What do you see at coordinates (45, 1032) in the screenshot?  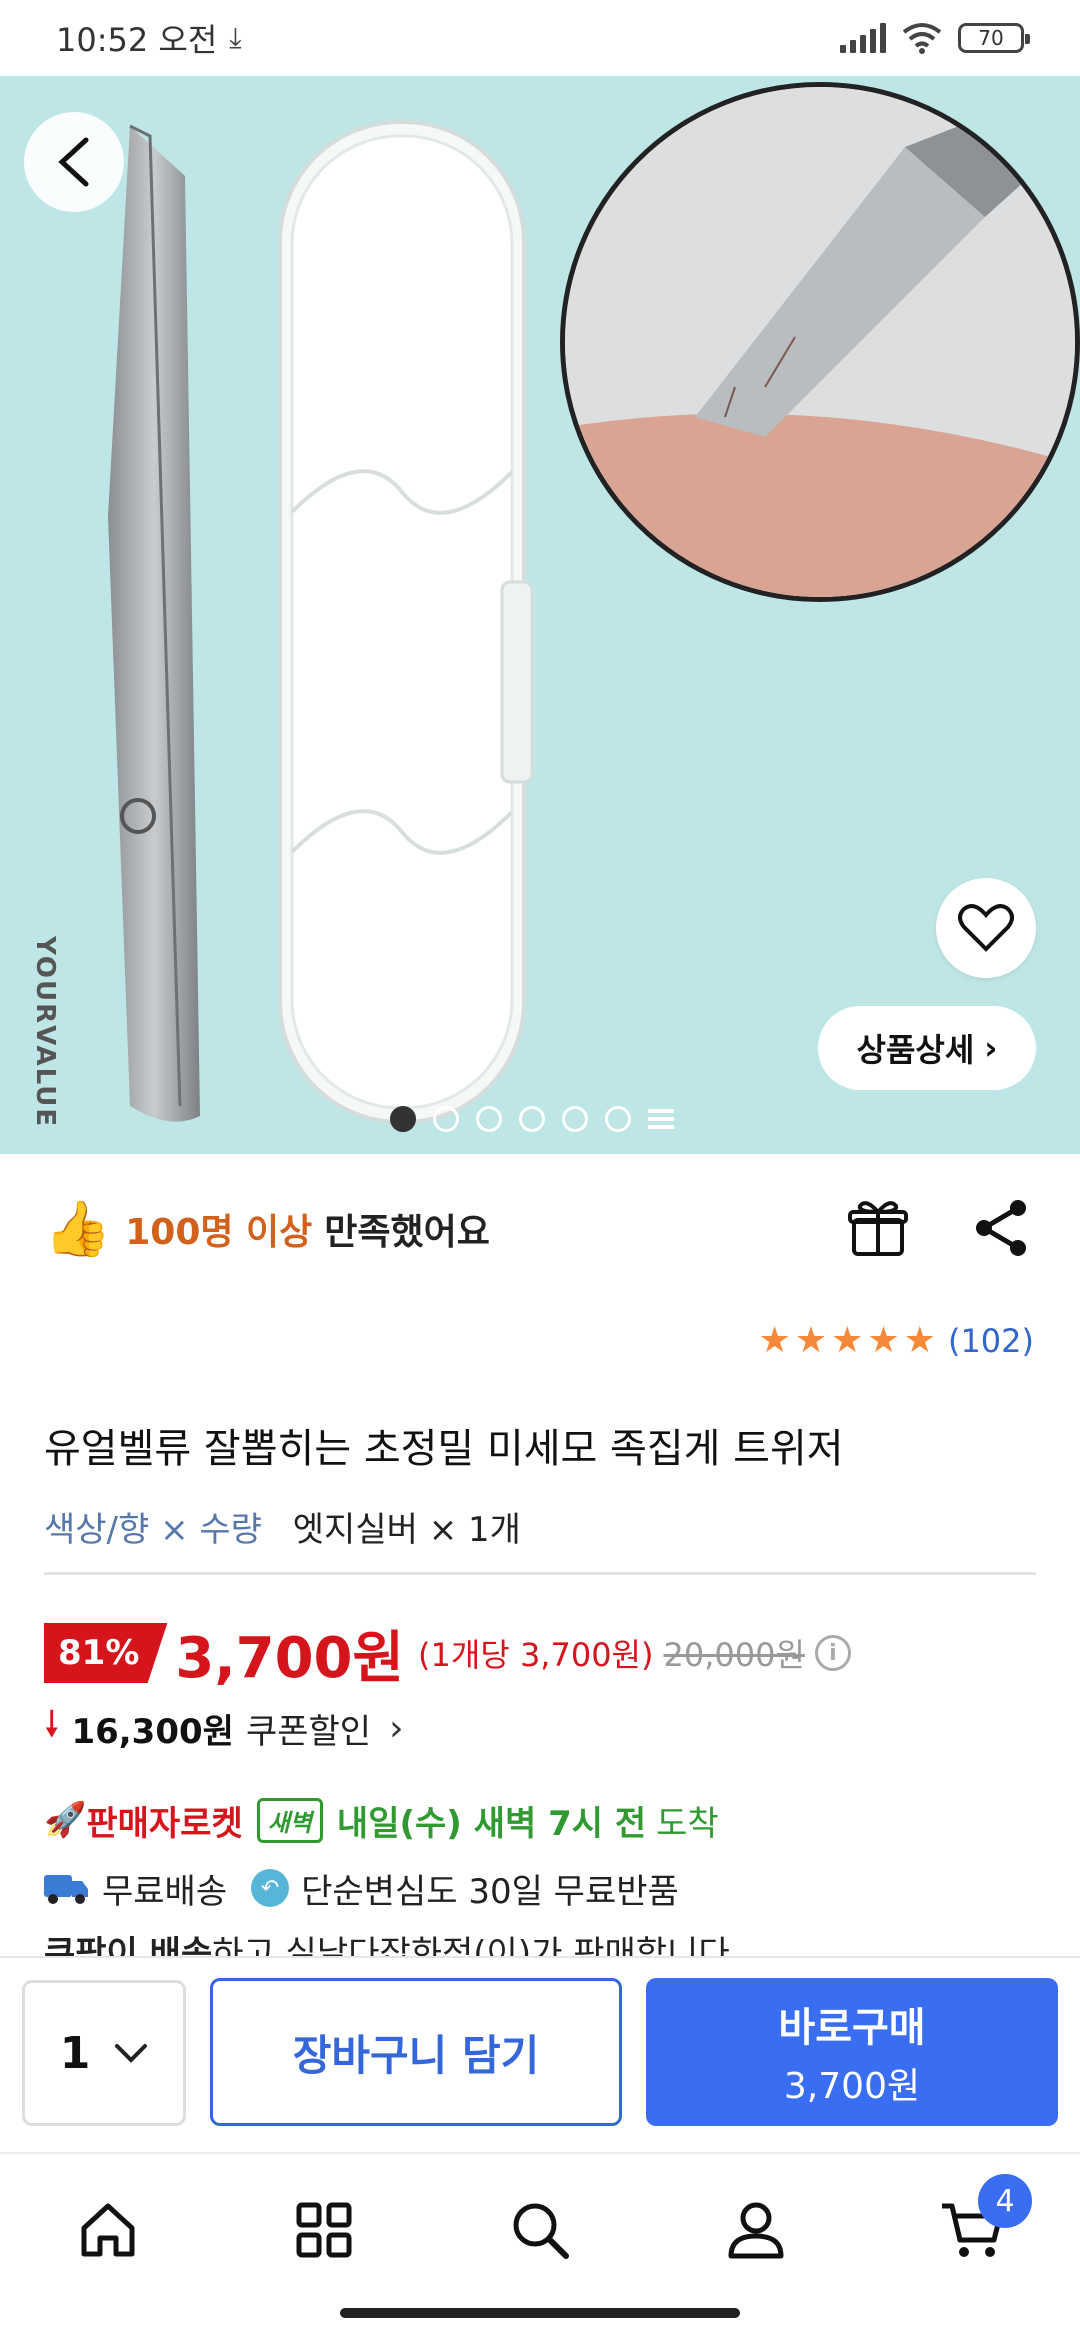 I see `brand-text: YOURVALUE` at bounding box center [45, 1032].